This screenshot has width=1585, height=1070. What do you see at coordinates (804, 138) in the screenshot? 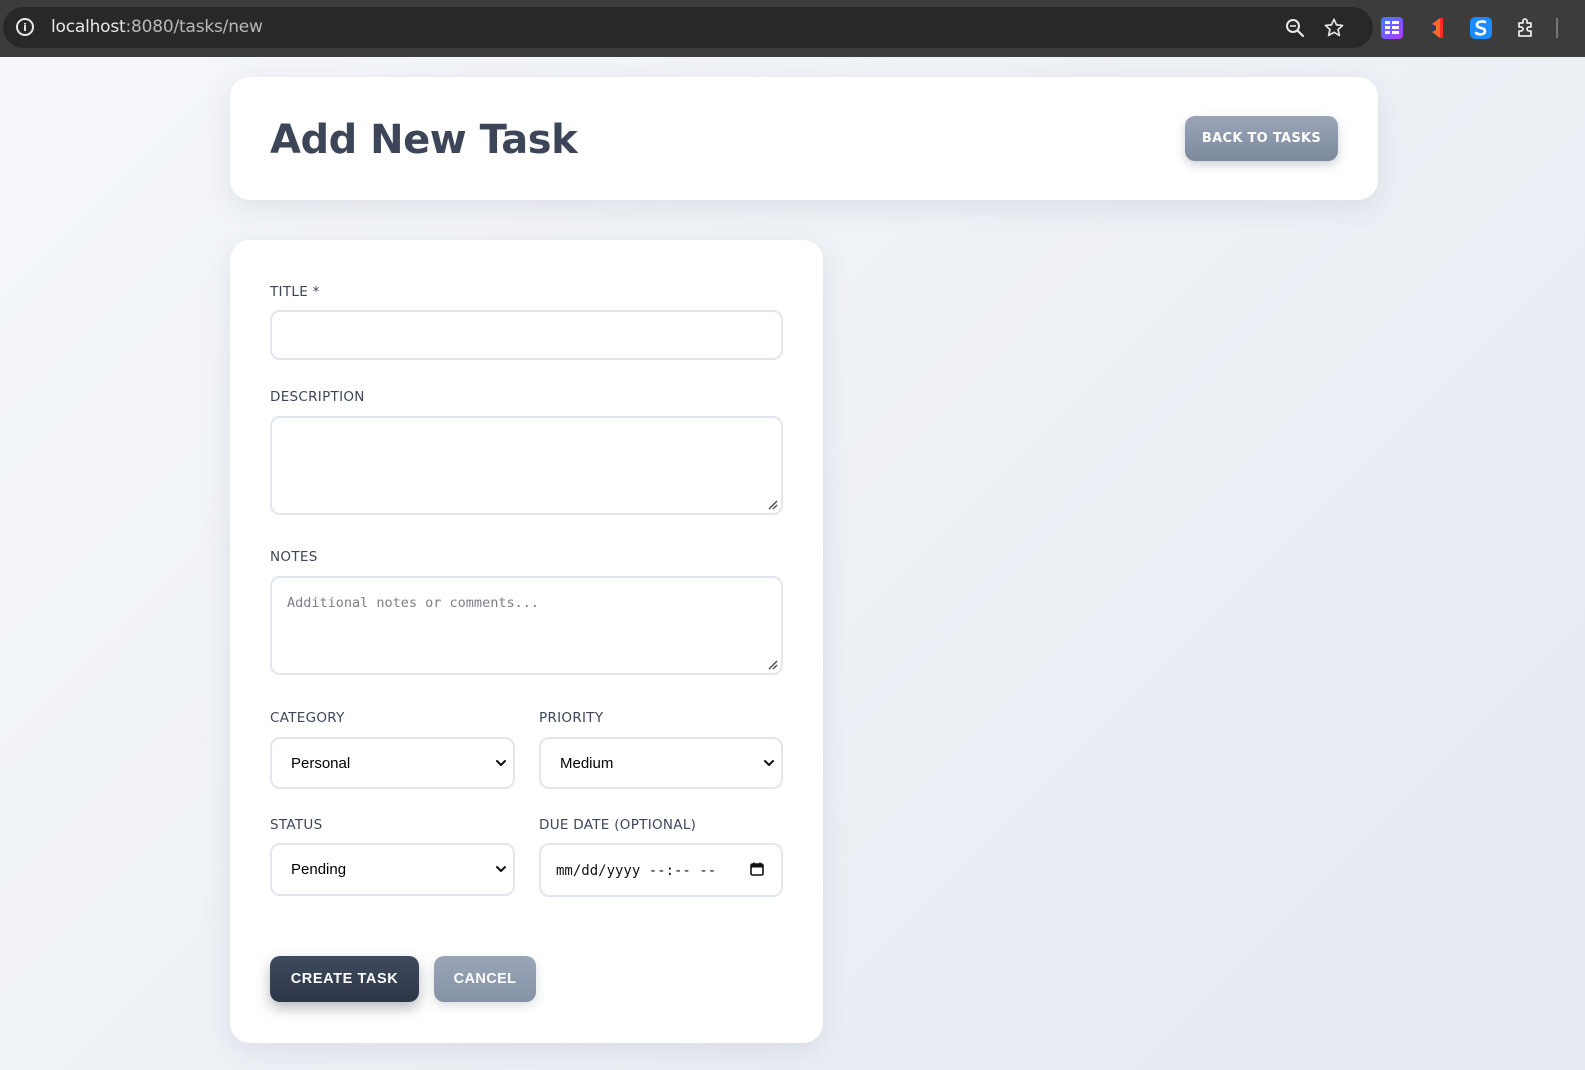
I see `page-header-card: Add New Task BACK TO TASKS` at bounding box center [804, 138].